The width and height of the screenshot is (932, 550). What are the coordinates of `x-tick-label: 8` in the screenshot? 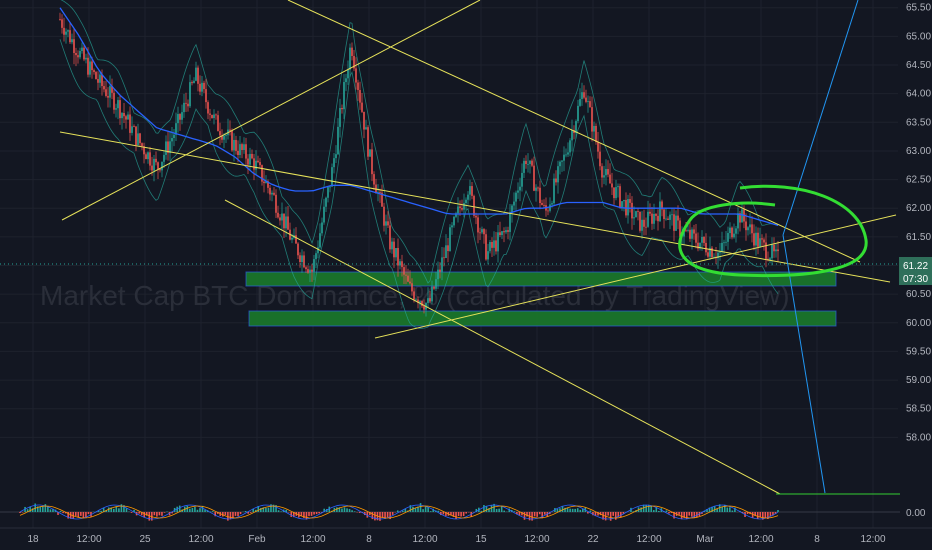 It's located at (369, 539).